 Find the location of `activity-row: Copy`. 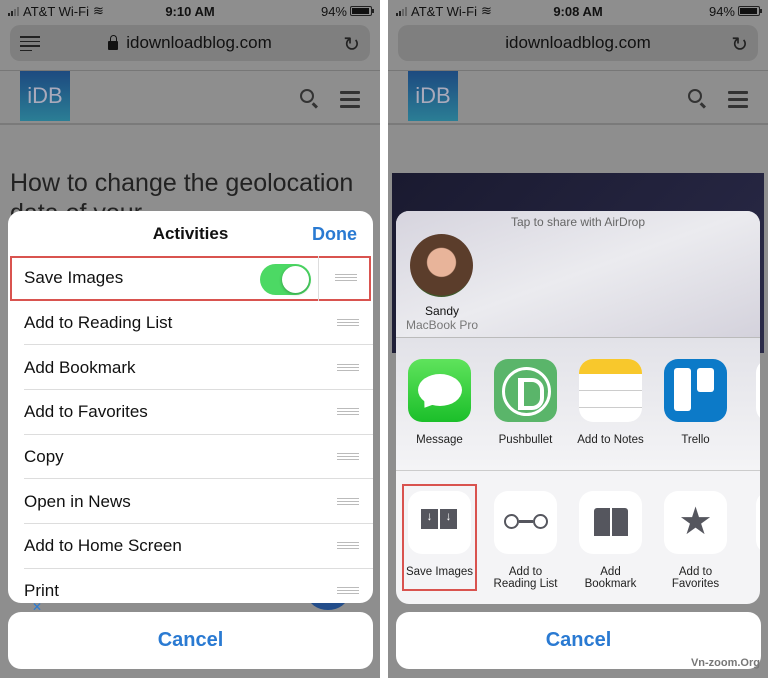

activity-row: Copy is located at coordinates (190, 457).